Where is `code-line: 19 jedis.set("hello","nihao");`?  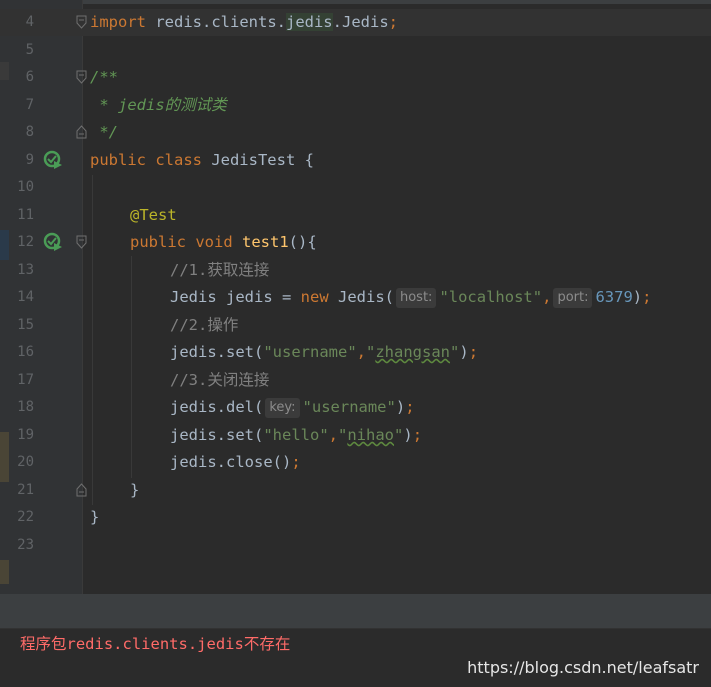 code-line: 19 jedis.set("hello","nihao"); is located at coordinates (355, 435).